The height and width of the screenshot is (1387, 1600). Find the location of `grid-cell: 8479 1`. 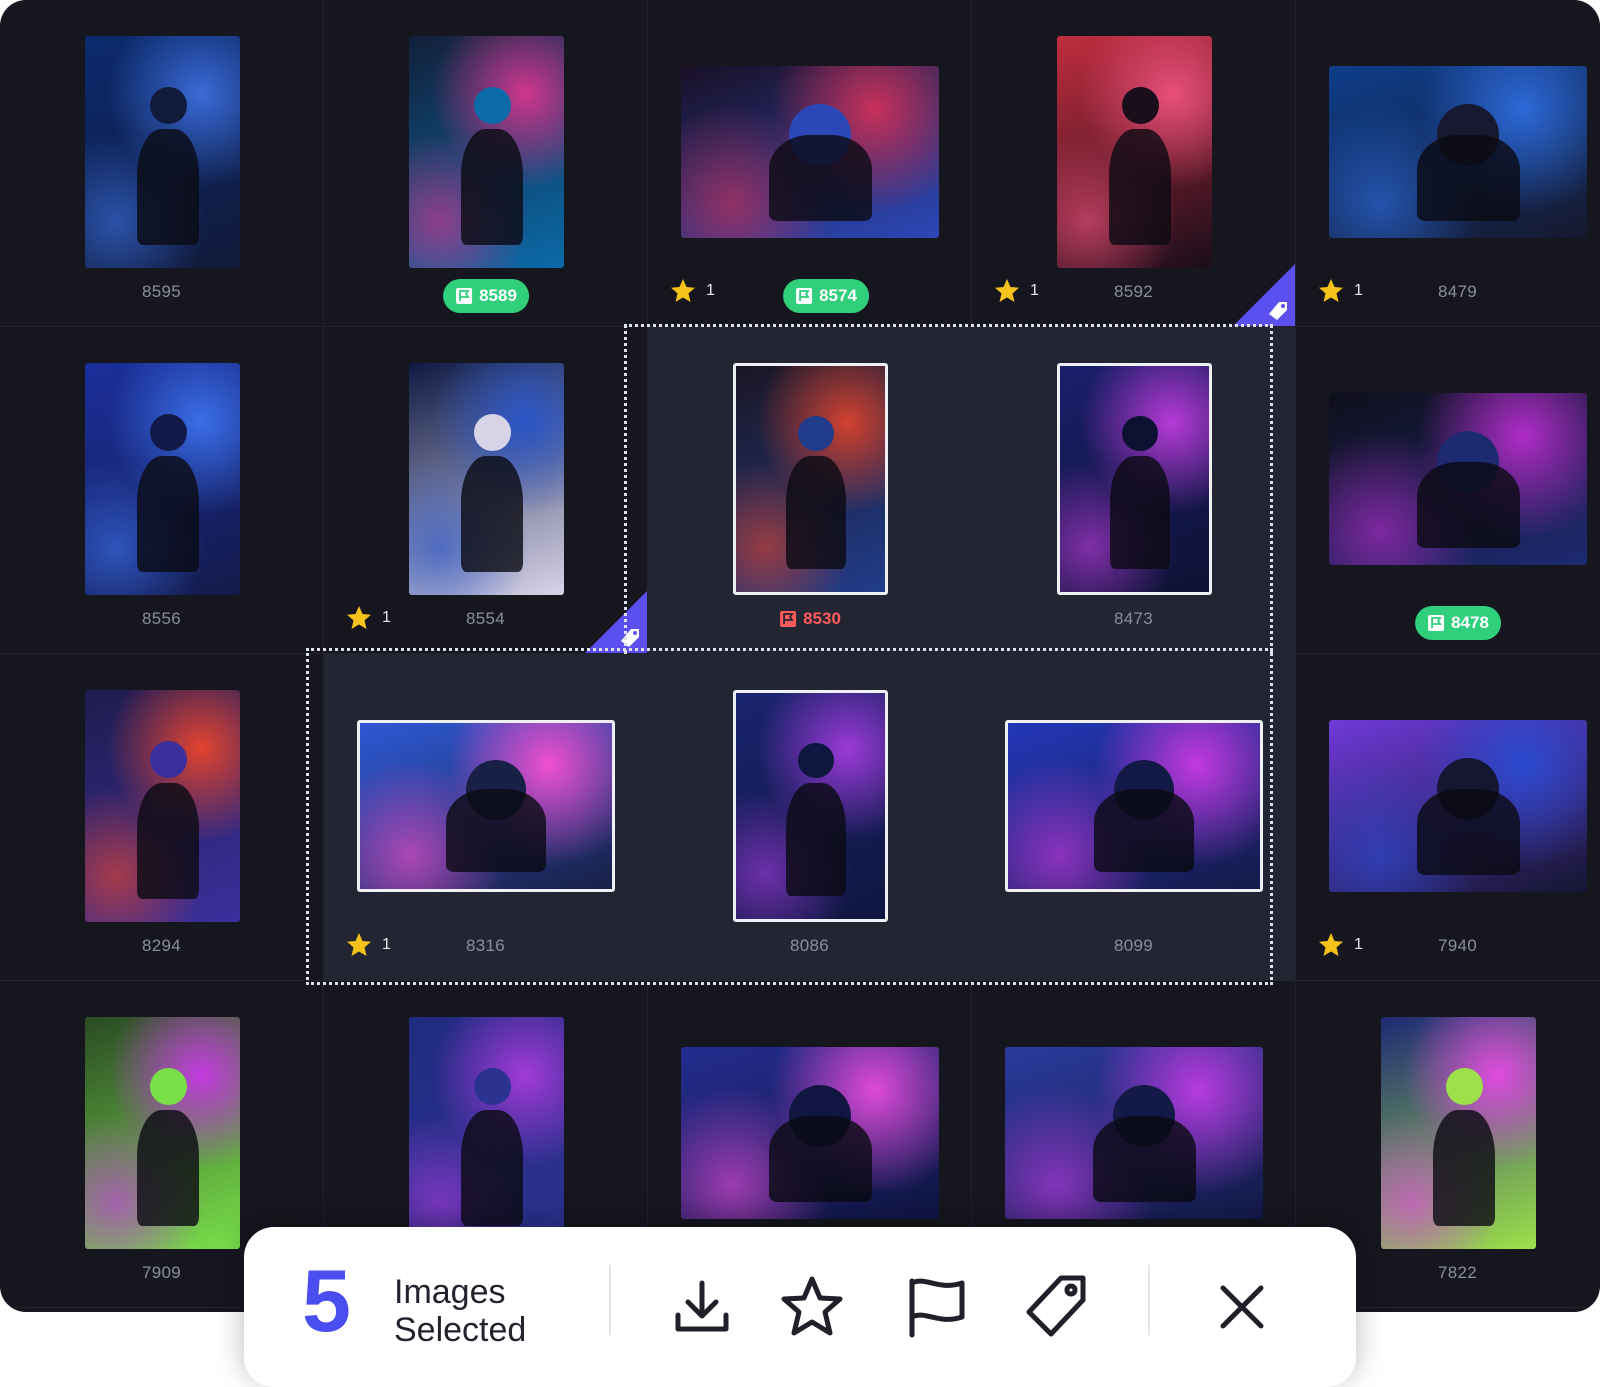

grid-cell: 8479 1 is located at coordinates (1448, 163).